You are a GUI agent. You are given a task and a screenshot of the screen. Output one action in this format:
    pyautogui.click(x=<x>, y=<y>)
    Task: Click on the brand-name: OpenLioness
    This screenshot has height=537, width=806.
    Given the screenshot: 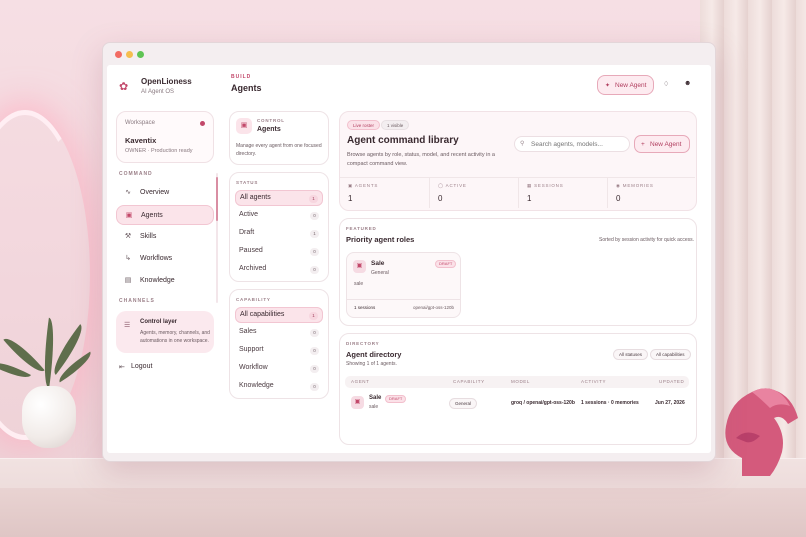 What is the action you would take?
    pyautogui.click(x=166, y=81)
    